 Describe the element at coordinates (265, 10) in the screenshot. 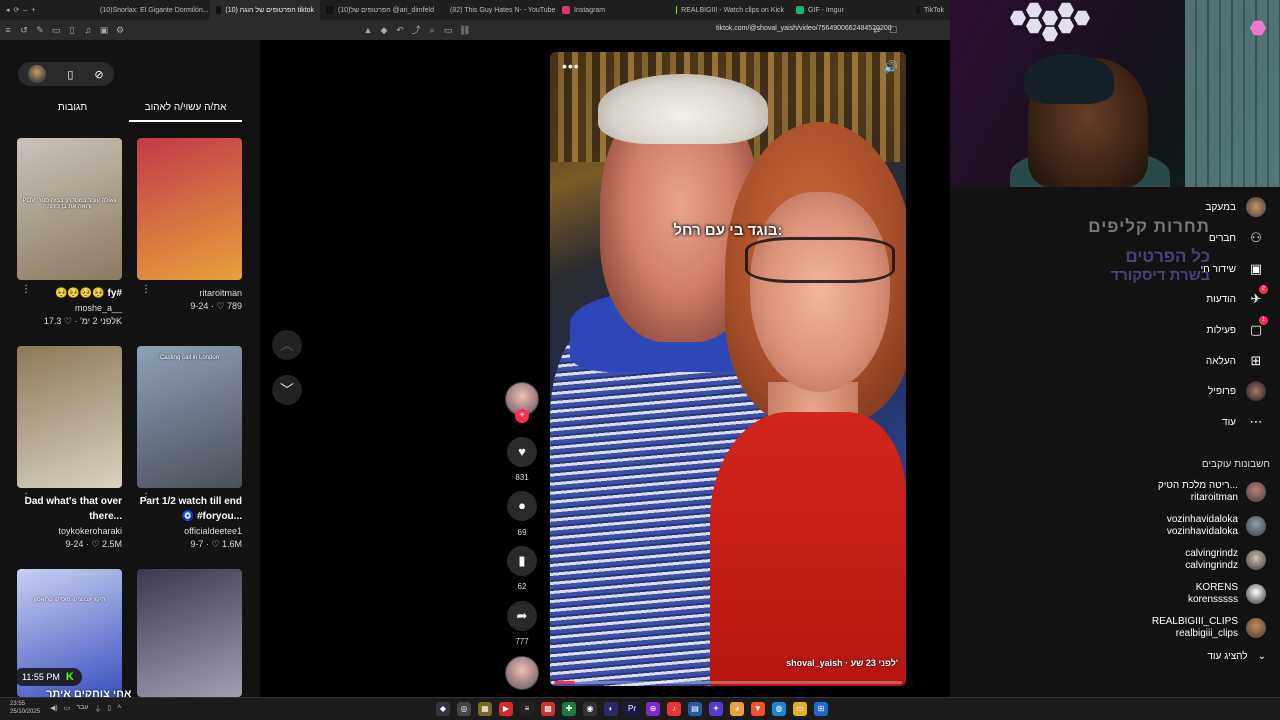

I see `tab-1: הפרטופים של הוגה (10) tiktok` at that location.